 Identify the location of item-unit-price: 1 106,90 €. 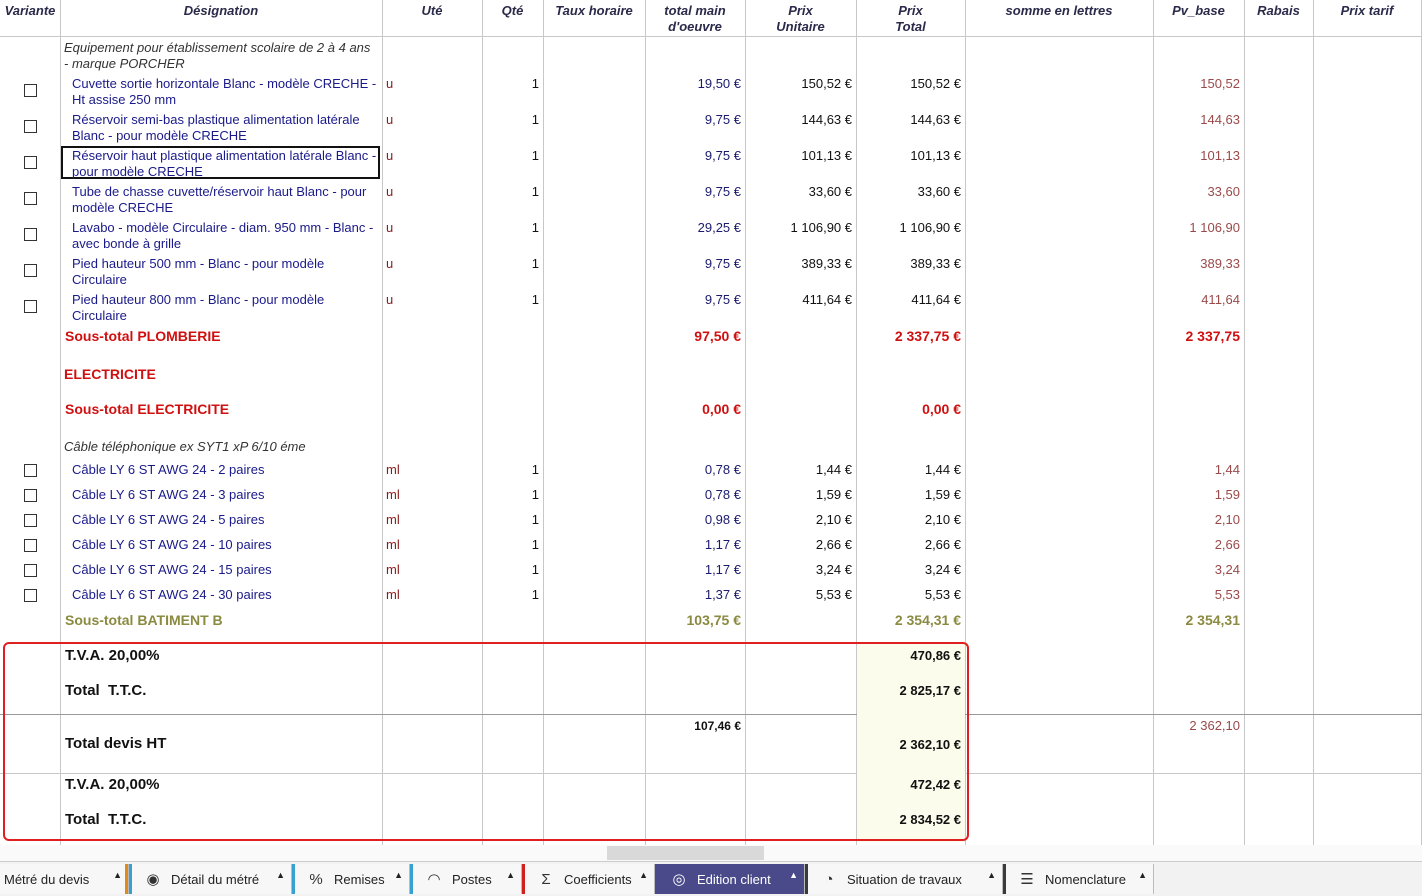
(798, 228).